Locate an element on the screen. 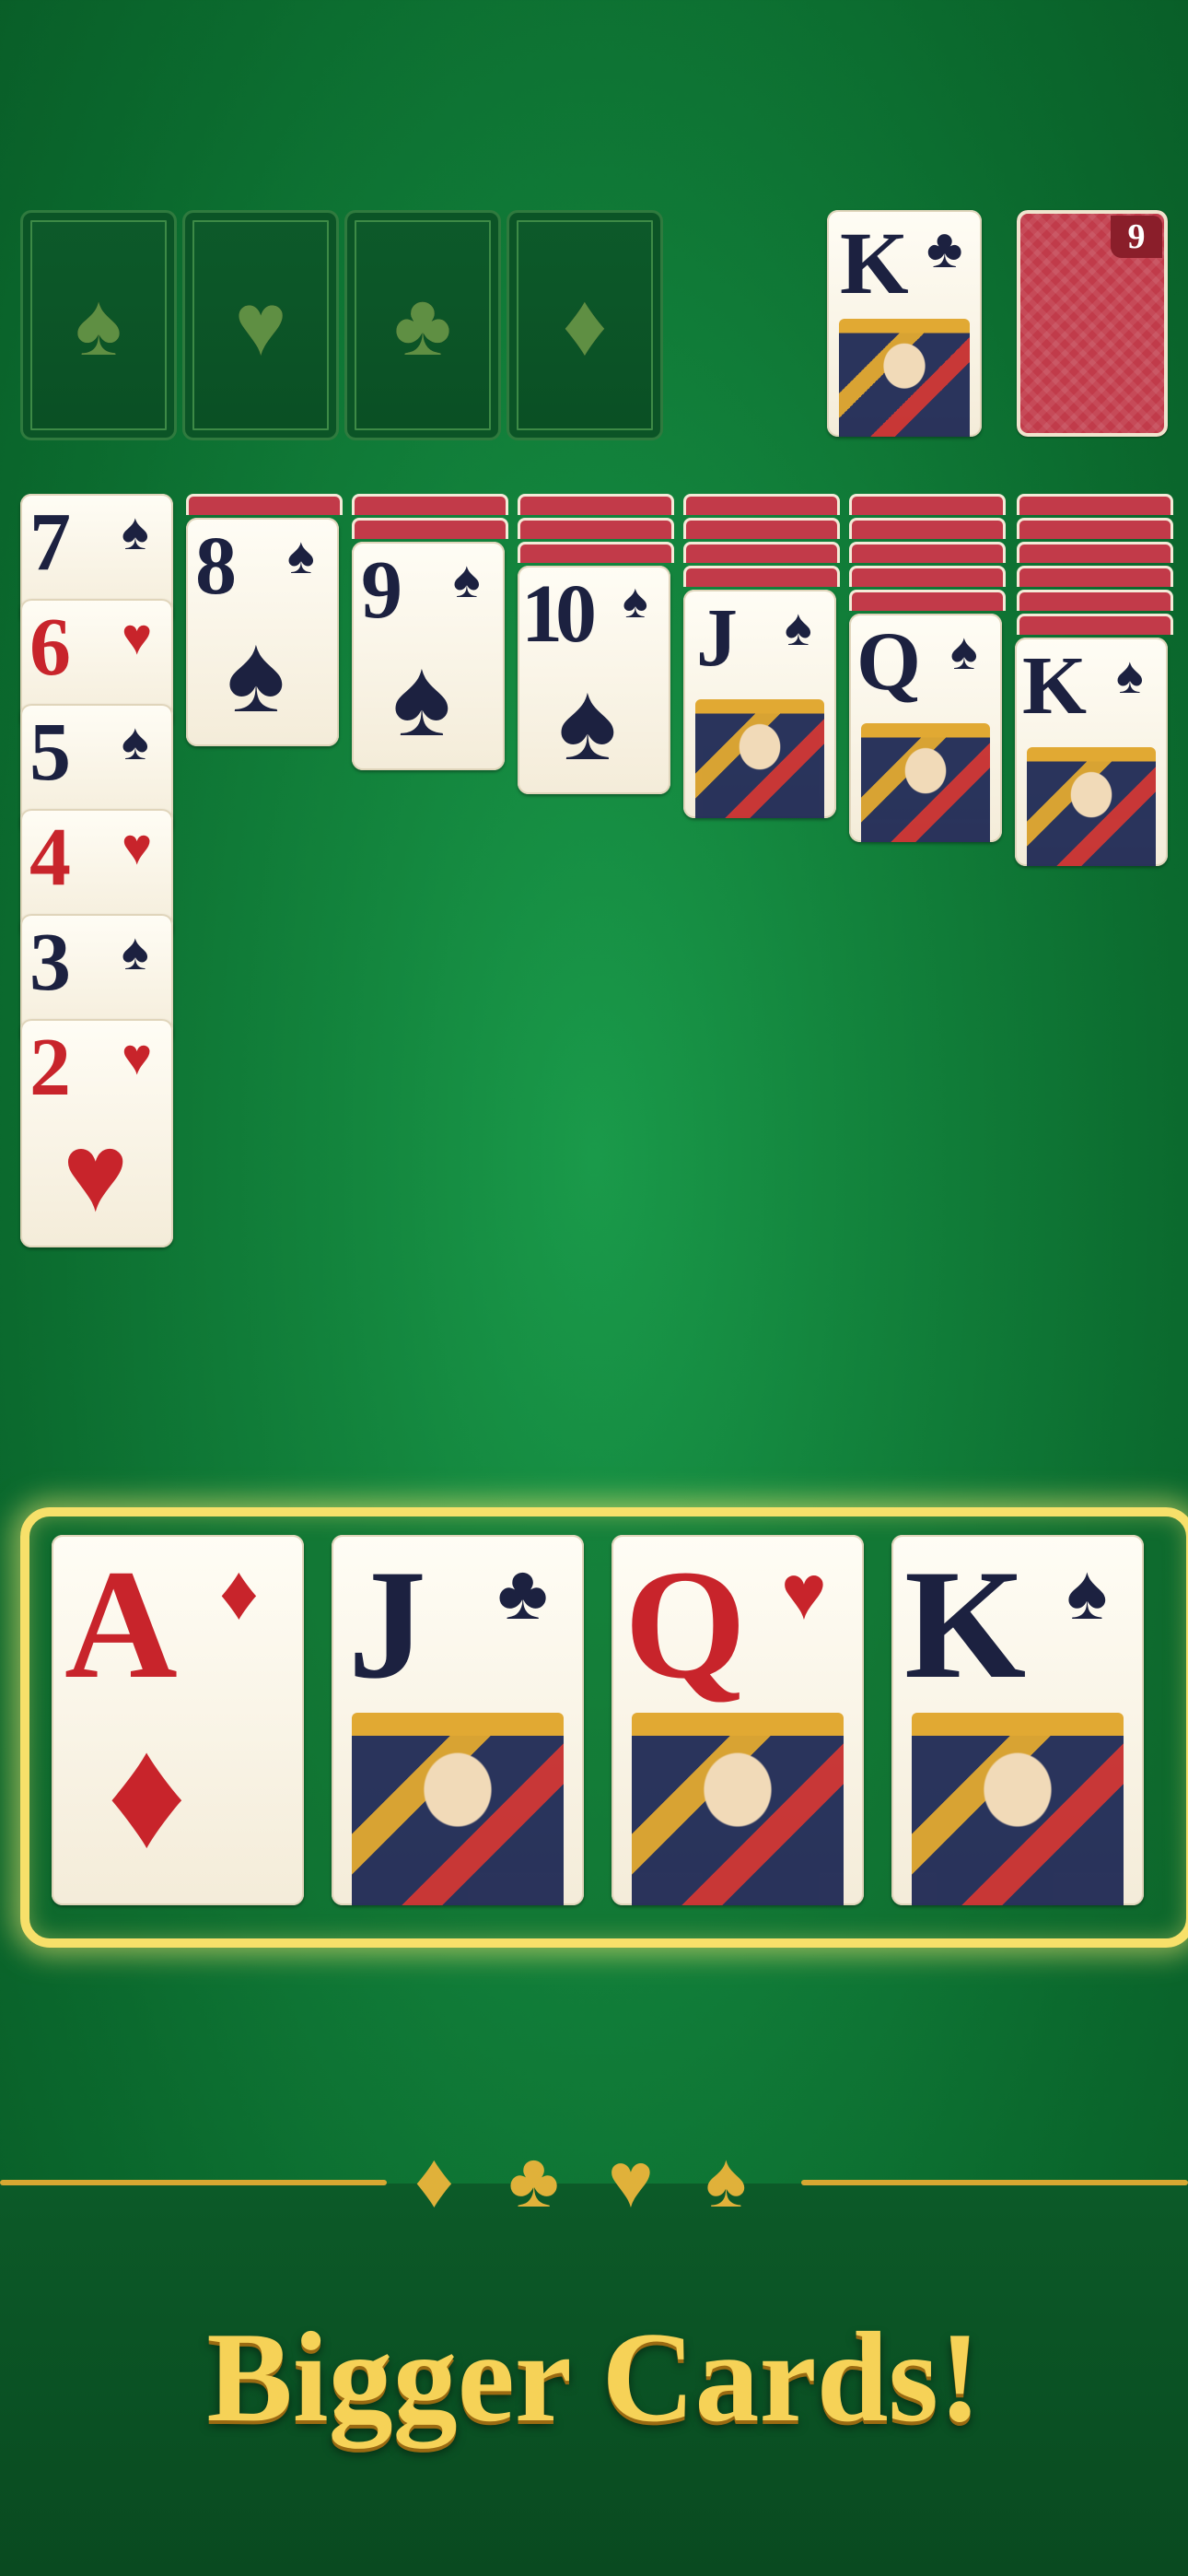 This screenshot has height=2576, width=1188. foundation-hearts: ♥ is located at coordinates (260, 325).